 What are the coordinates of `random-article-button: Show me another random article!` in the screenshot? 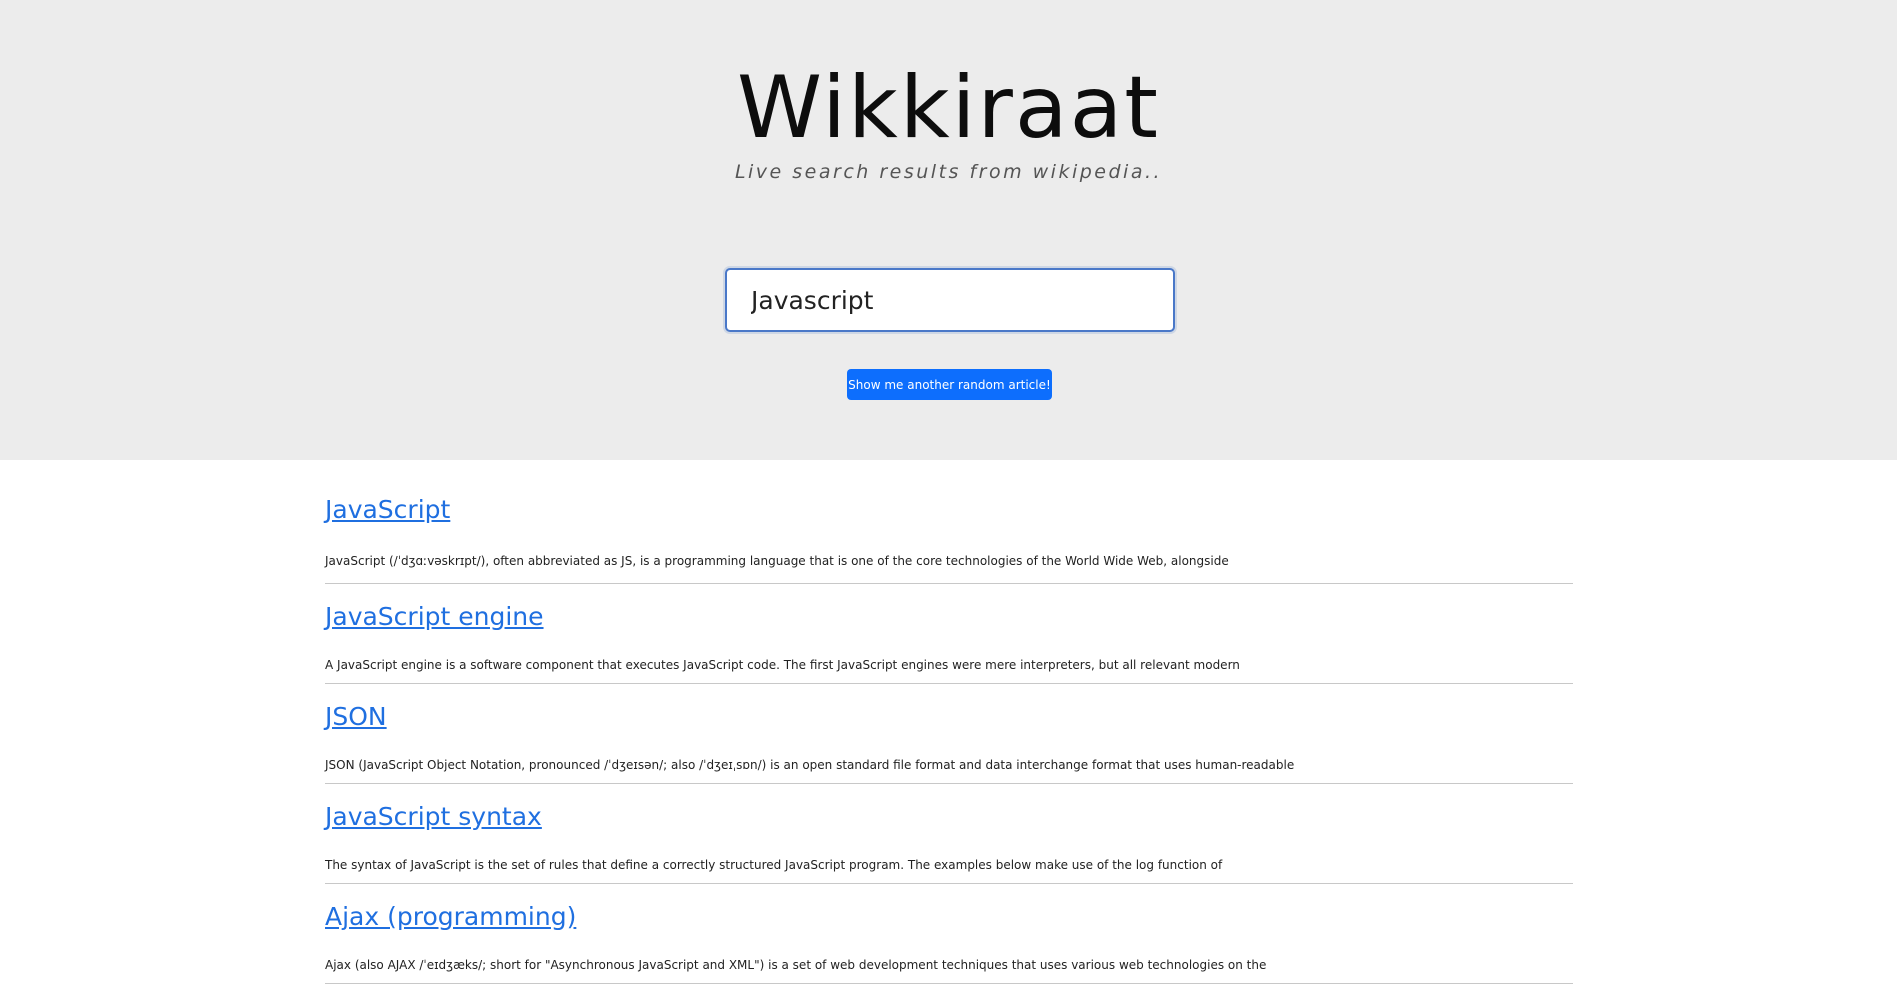 It's located at (949, 384).